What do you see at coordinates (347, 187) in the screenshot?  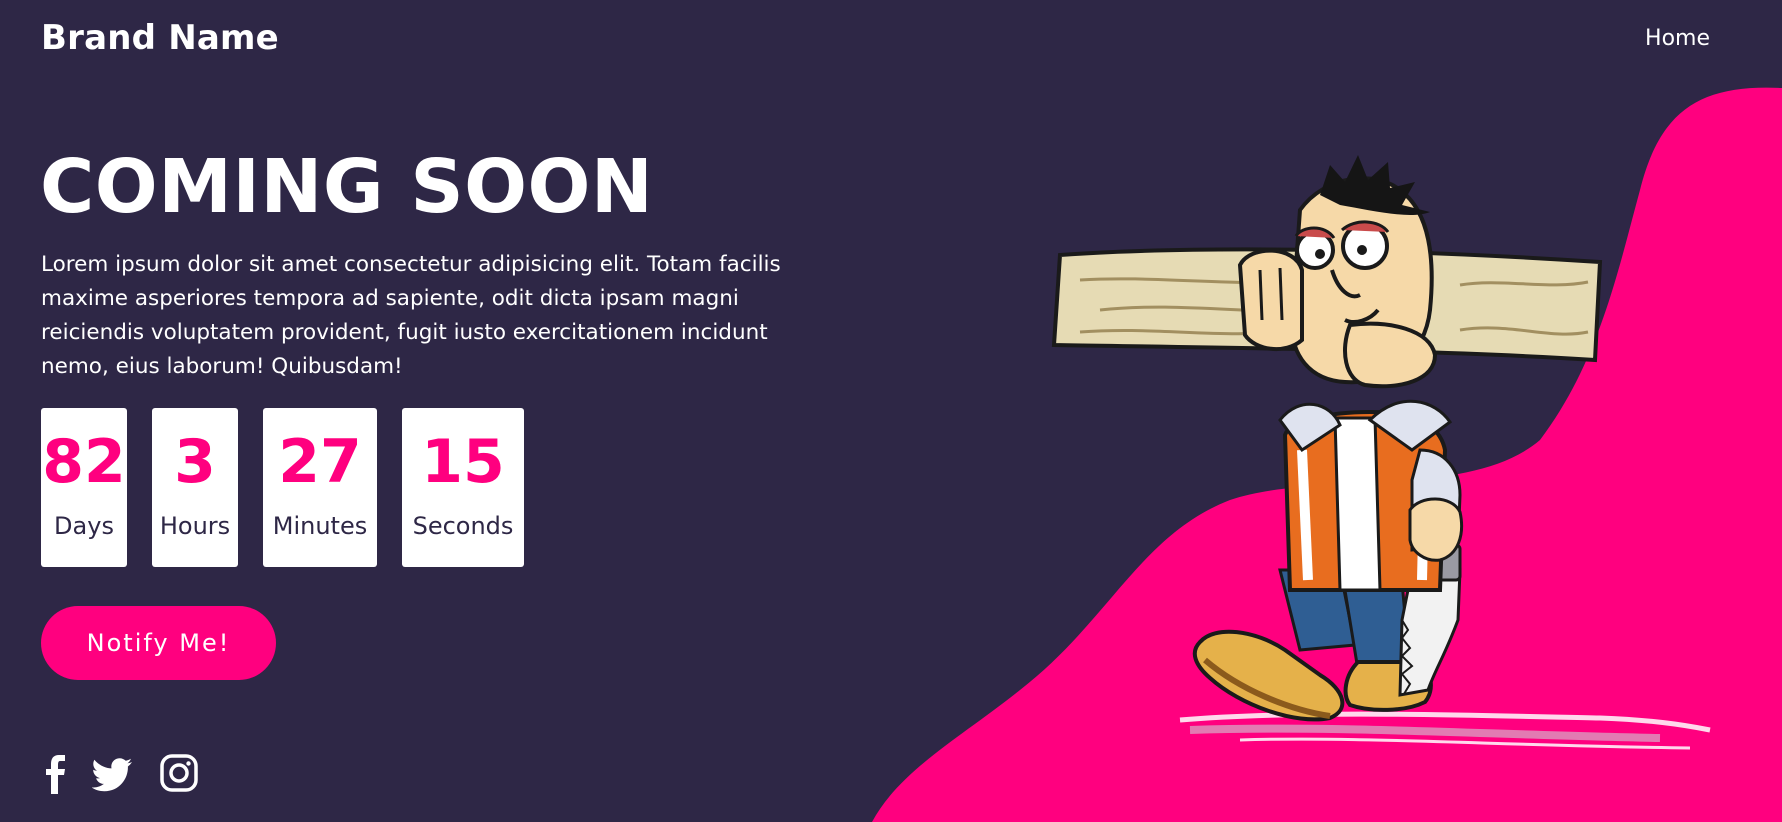 I see `hero-title: COMING SOON` at bounding box center [347, 187].